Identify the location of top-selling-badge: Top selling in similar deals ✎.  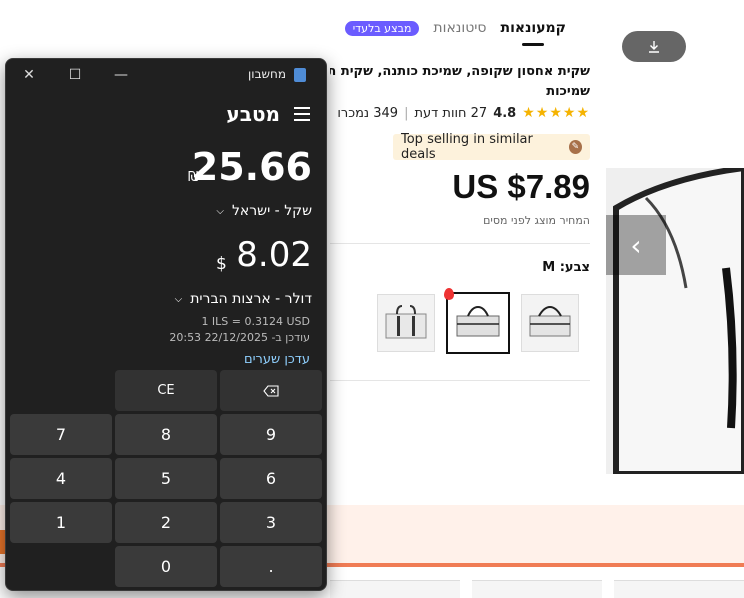
(491, 147).